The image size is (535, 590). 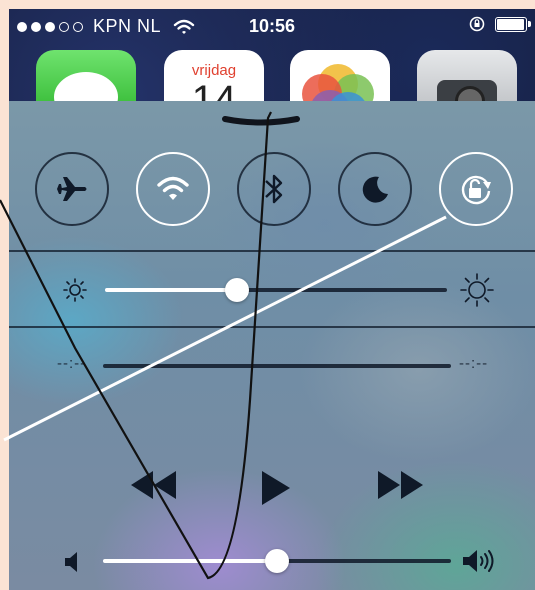 I want to click on music-scrubber: --:-- --:--, so click(x=272, y=366).